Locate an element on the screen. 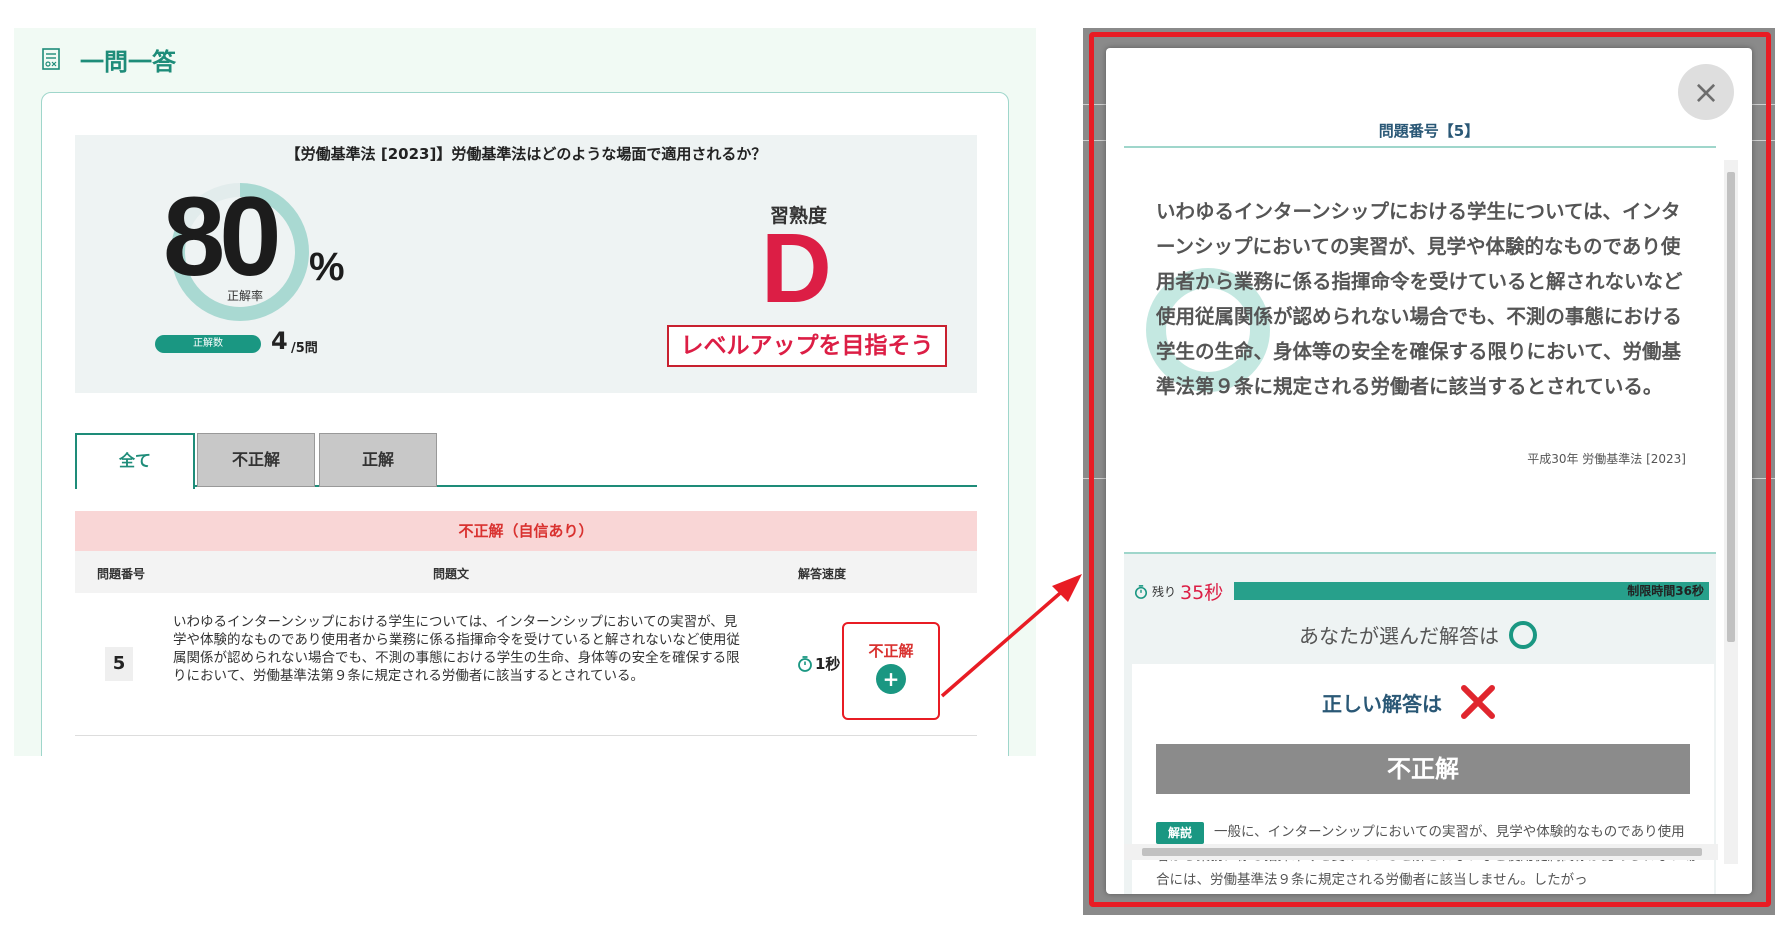 Image resolution: width=1784 pixels, height=947 pixels. row-answer-speed: 1秒 is located at coordinates (818, 663).